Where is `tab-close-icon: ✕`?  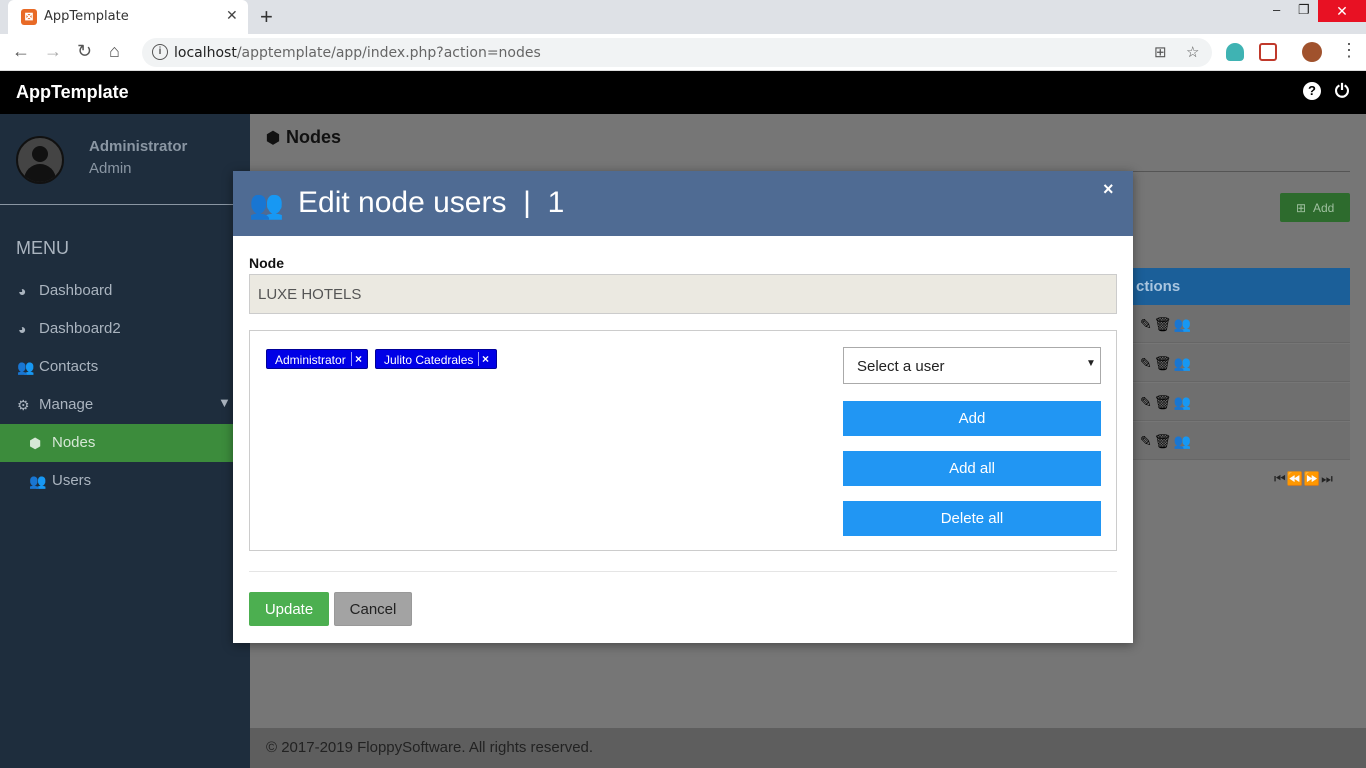
tab-close-icon: ✕ is located at coordinates (232, 15).